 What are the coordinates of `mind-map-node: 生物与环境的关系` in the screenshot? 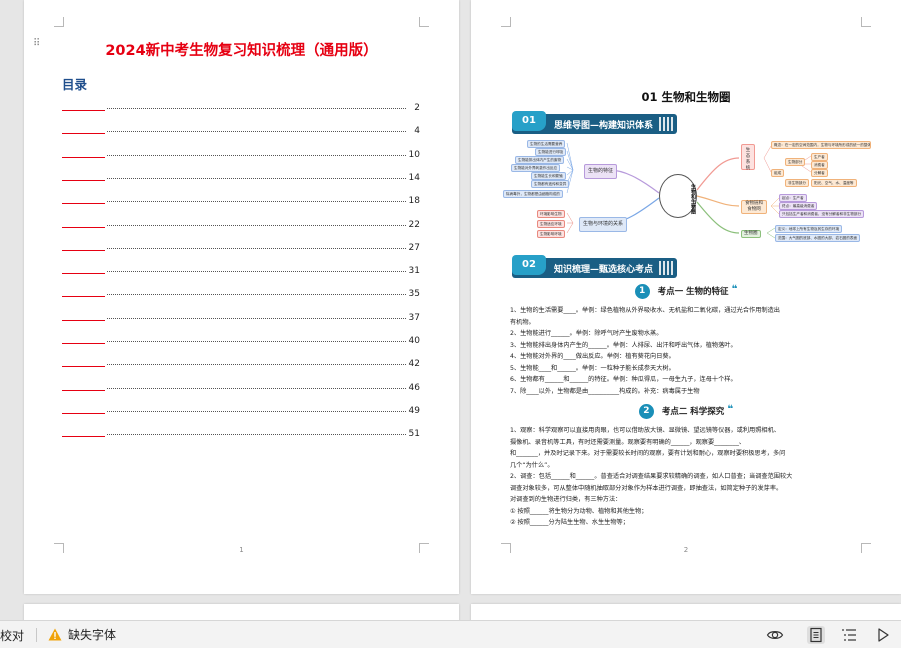 It's located at (603, 224).